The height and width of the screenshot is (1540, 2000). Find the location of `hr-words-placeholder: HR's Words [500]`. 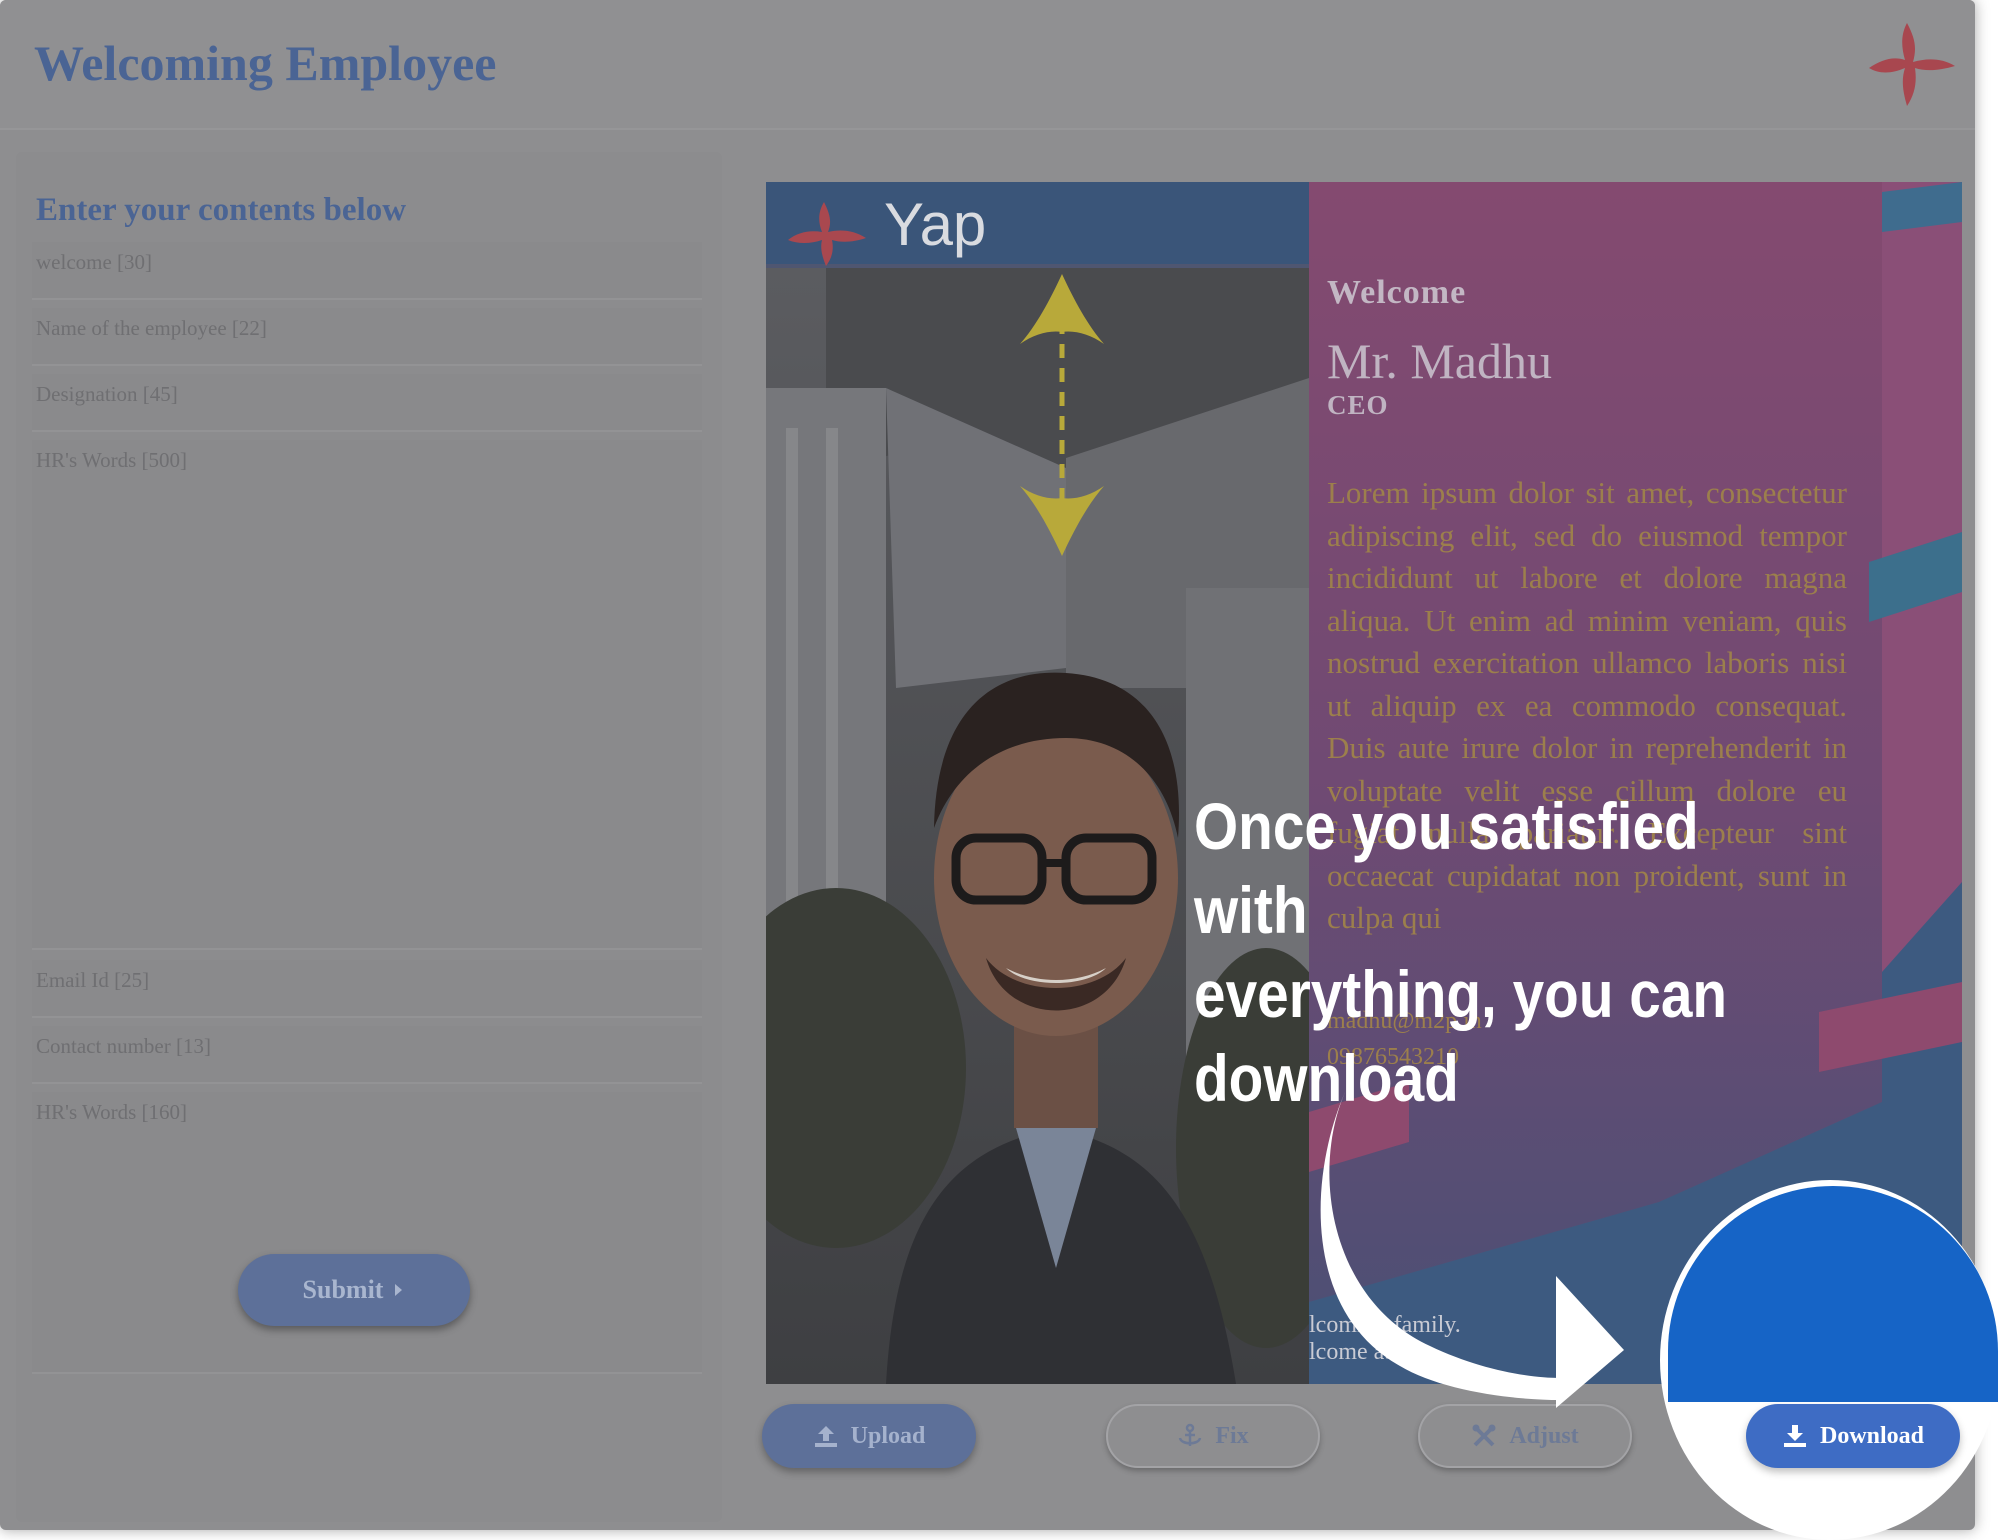

hr-words-placeholder: HR's Words [500] is located at coordinates (112, 460).